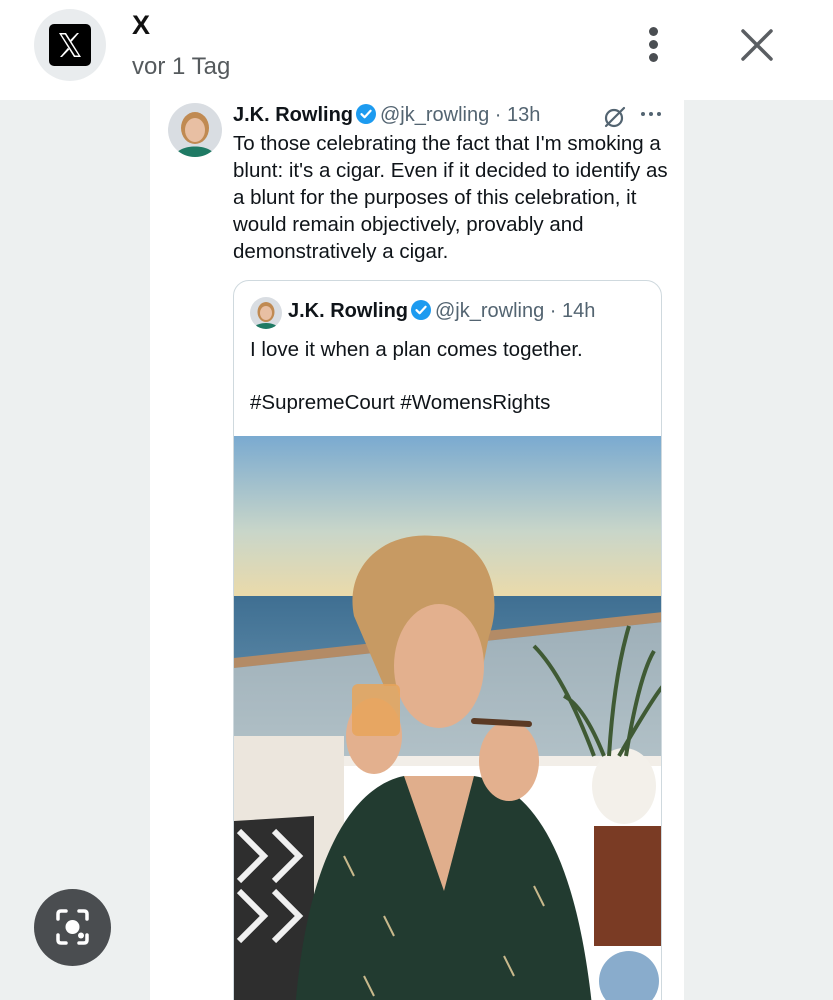 The image size is (833, 1000). I want to click on x-logo-icon, so click(70, 45).